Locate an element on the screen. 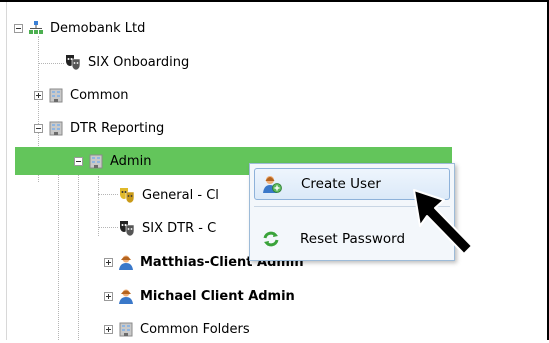 The width and height of the screenshot is (549, 343). tree-node-dtr-reporting: DTR Reporting is located at coordinates (99, 128).